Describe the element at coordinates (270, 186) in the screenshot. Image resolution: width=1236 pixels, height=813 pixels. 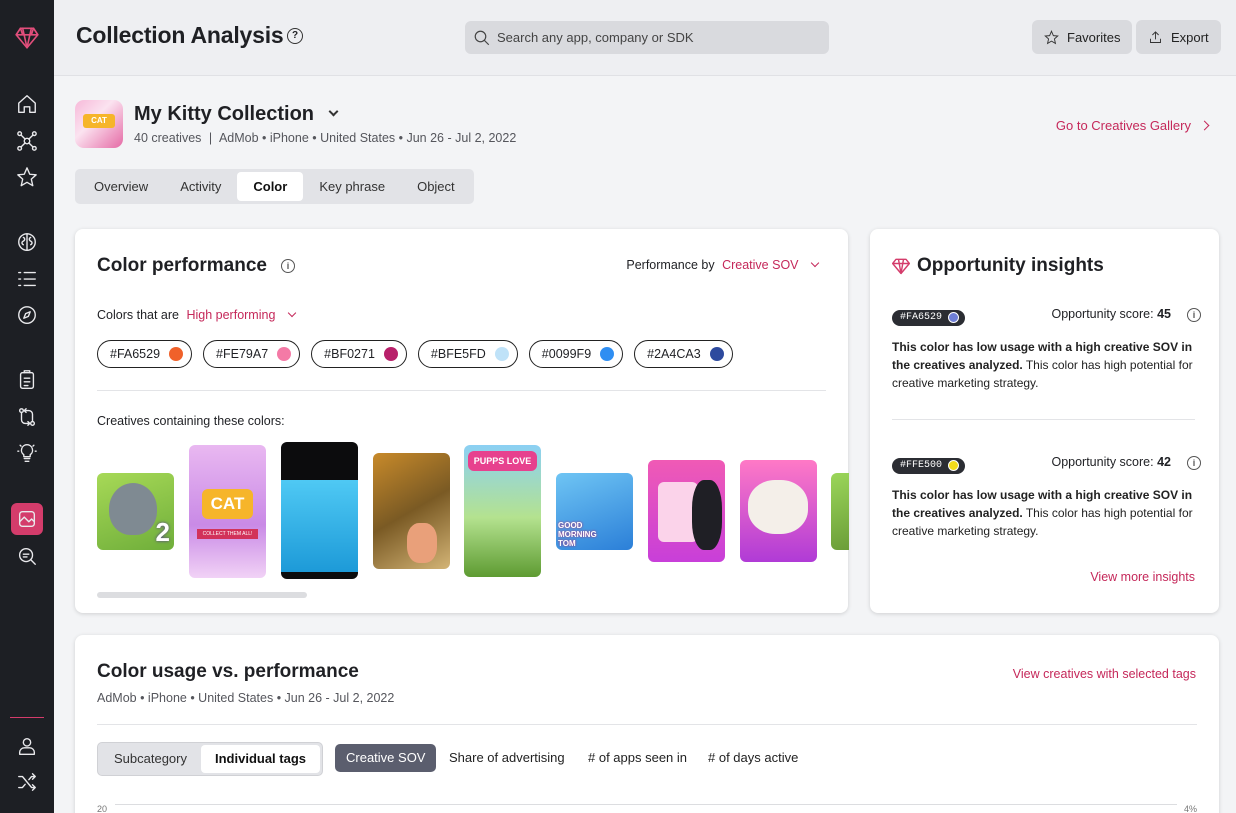
I see `tab-color: Color` at that location.